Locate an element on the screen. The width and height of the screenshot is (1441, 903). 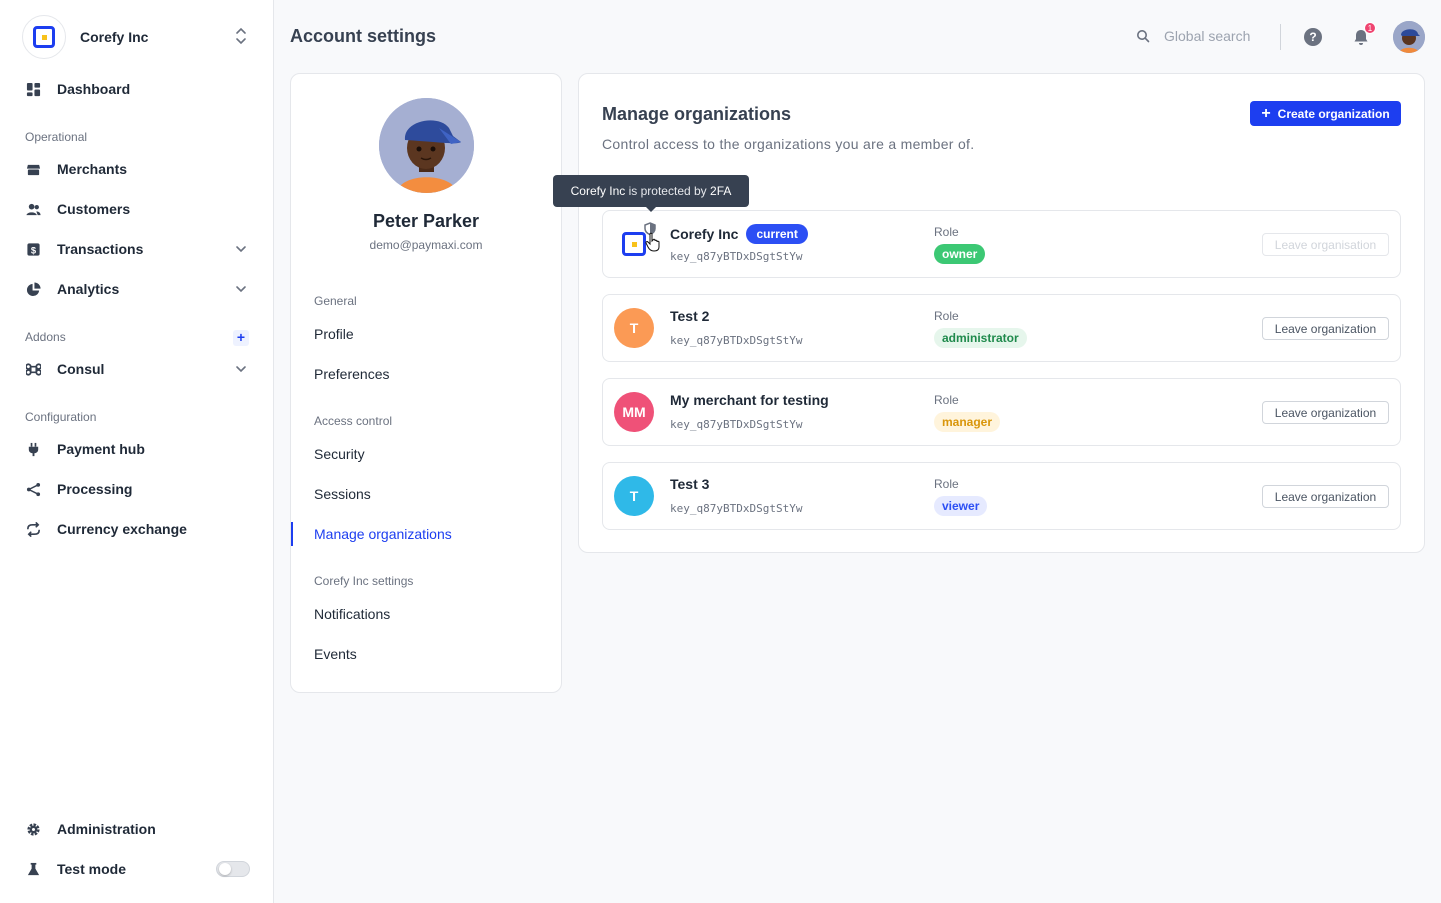
section-addons: Addons is located at coordinates (45, 337).